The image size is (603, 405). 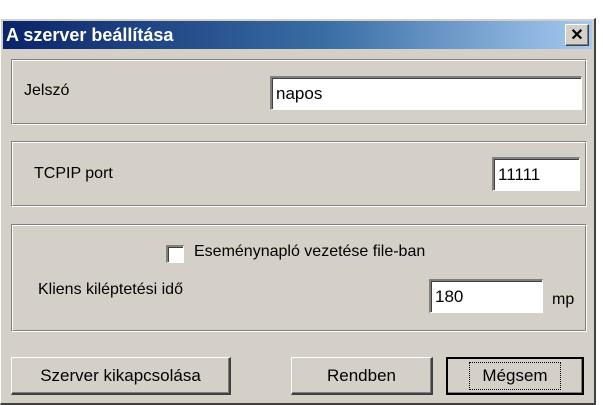 I want to click on event-log-label: Eseménynapló vezetése file-ban, so click(x=310, y=251).